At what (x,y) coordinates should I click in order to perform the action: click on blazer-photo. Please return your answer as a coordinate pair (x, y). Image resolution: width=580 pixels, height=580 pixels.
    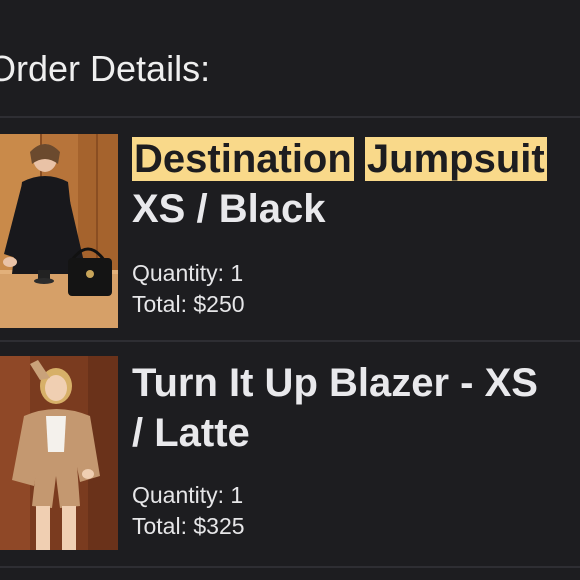
    Looking at the image, I should click on (59, 453).